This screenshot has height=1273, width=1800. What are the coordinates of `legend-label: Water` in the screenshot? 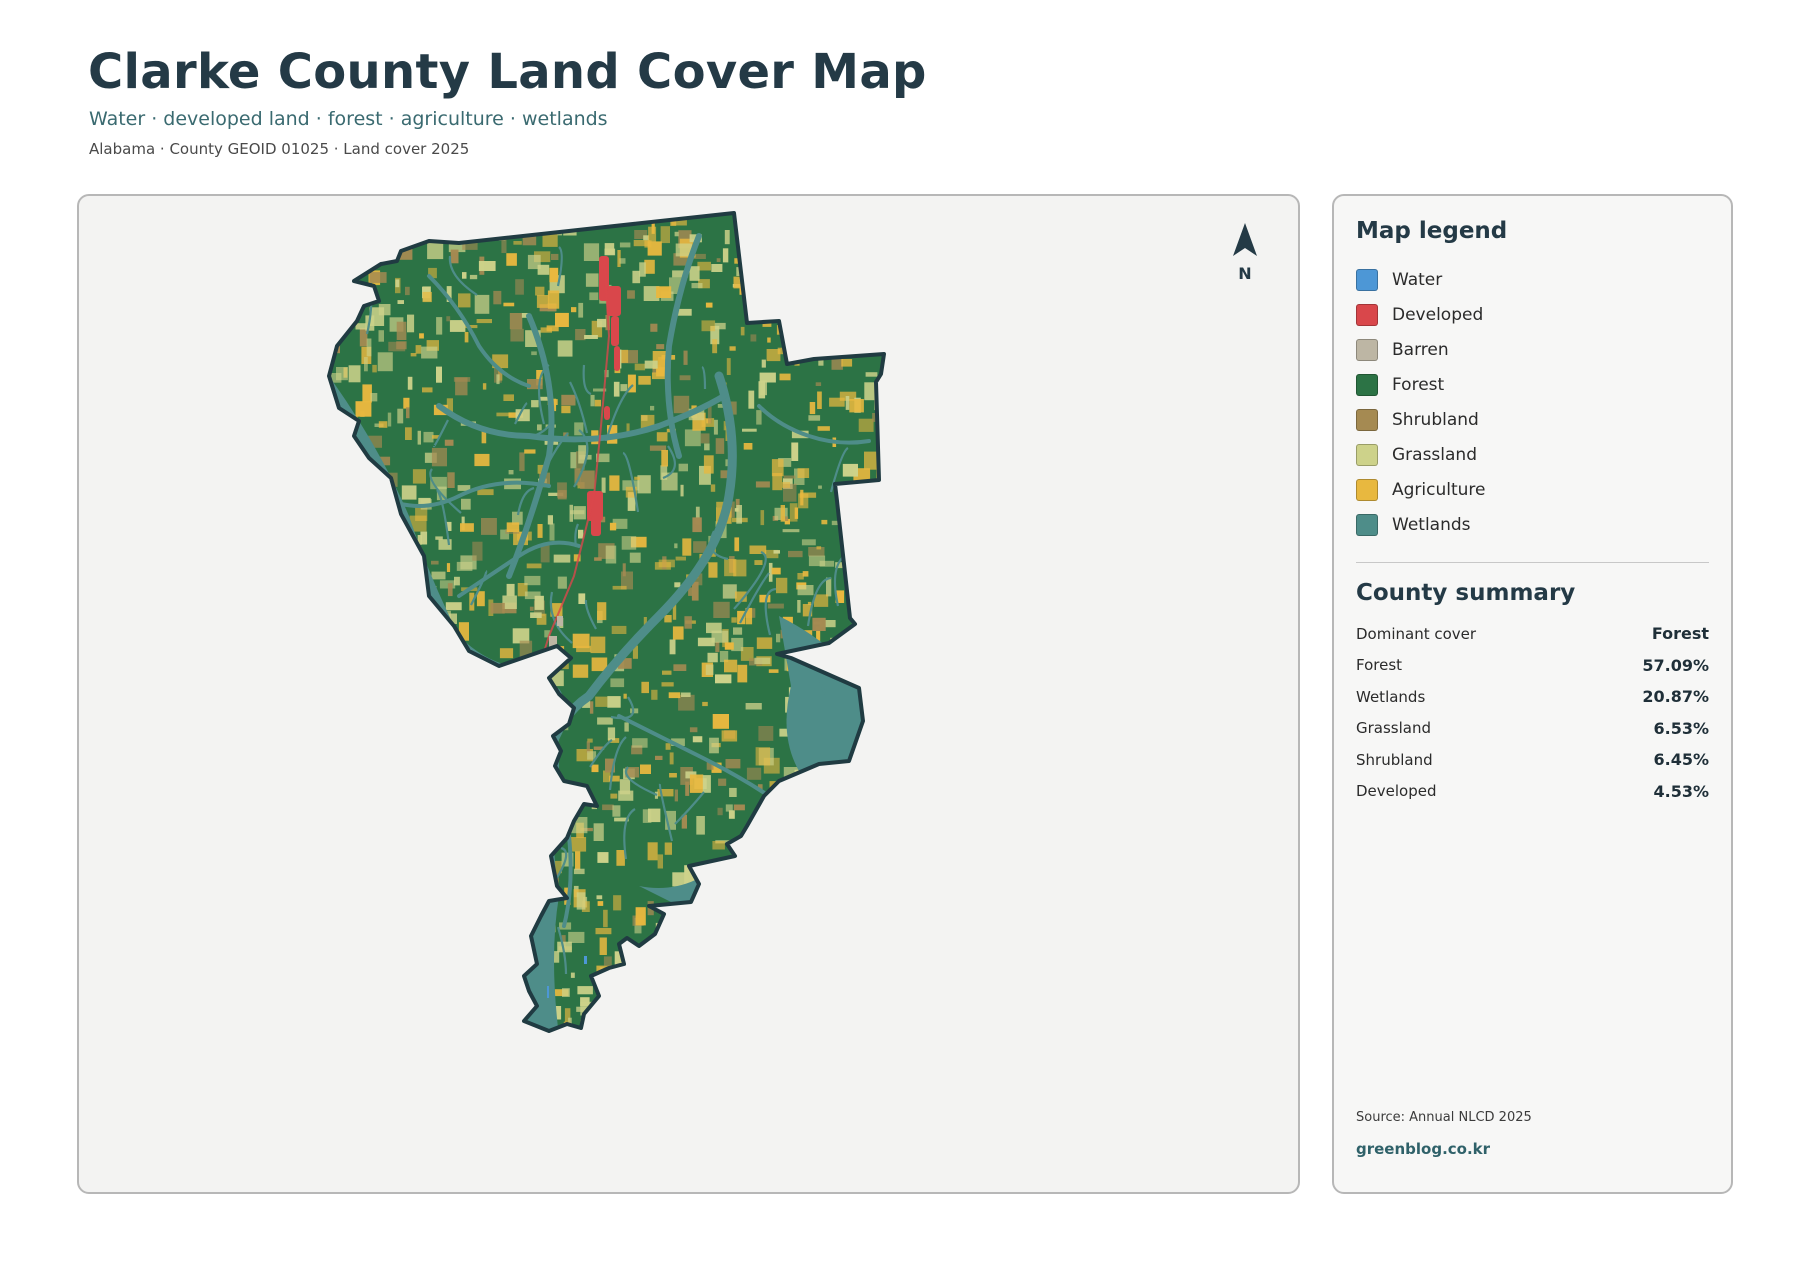 It's located at (1417, 279).